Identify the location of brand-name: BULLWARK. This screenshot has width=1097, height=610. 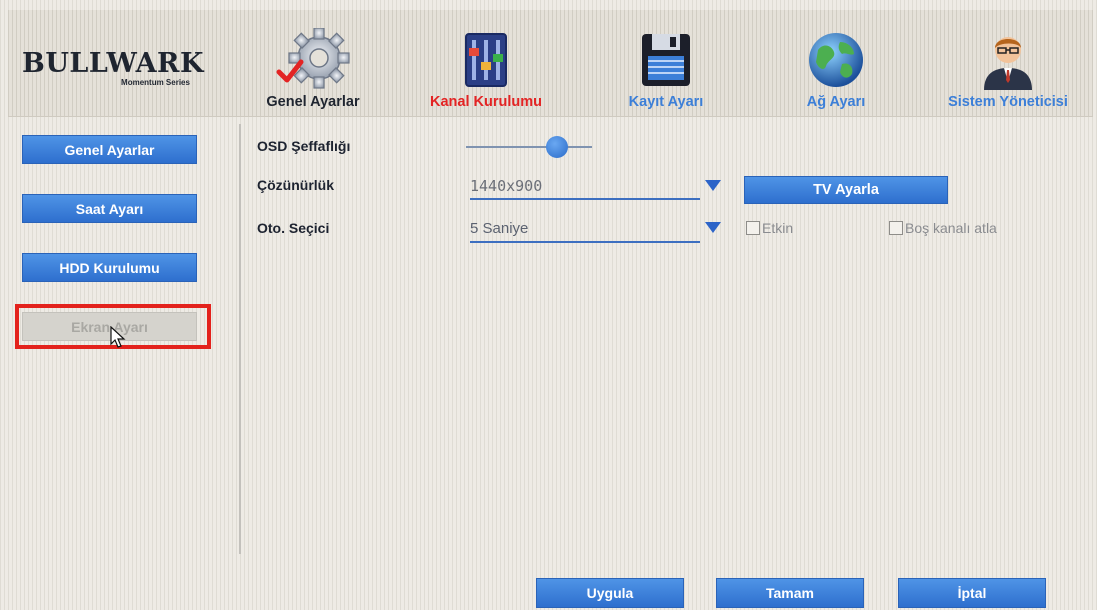
(113, 63).